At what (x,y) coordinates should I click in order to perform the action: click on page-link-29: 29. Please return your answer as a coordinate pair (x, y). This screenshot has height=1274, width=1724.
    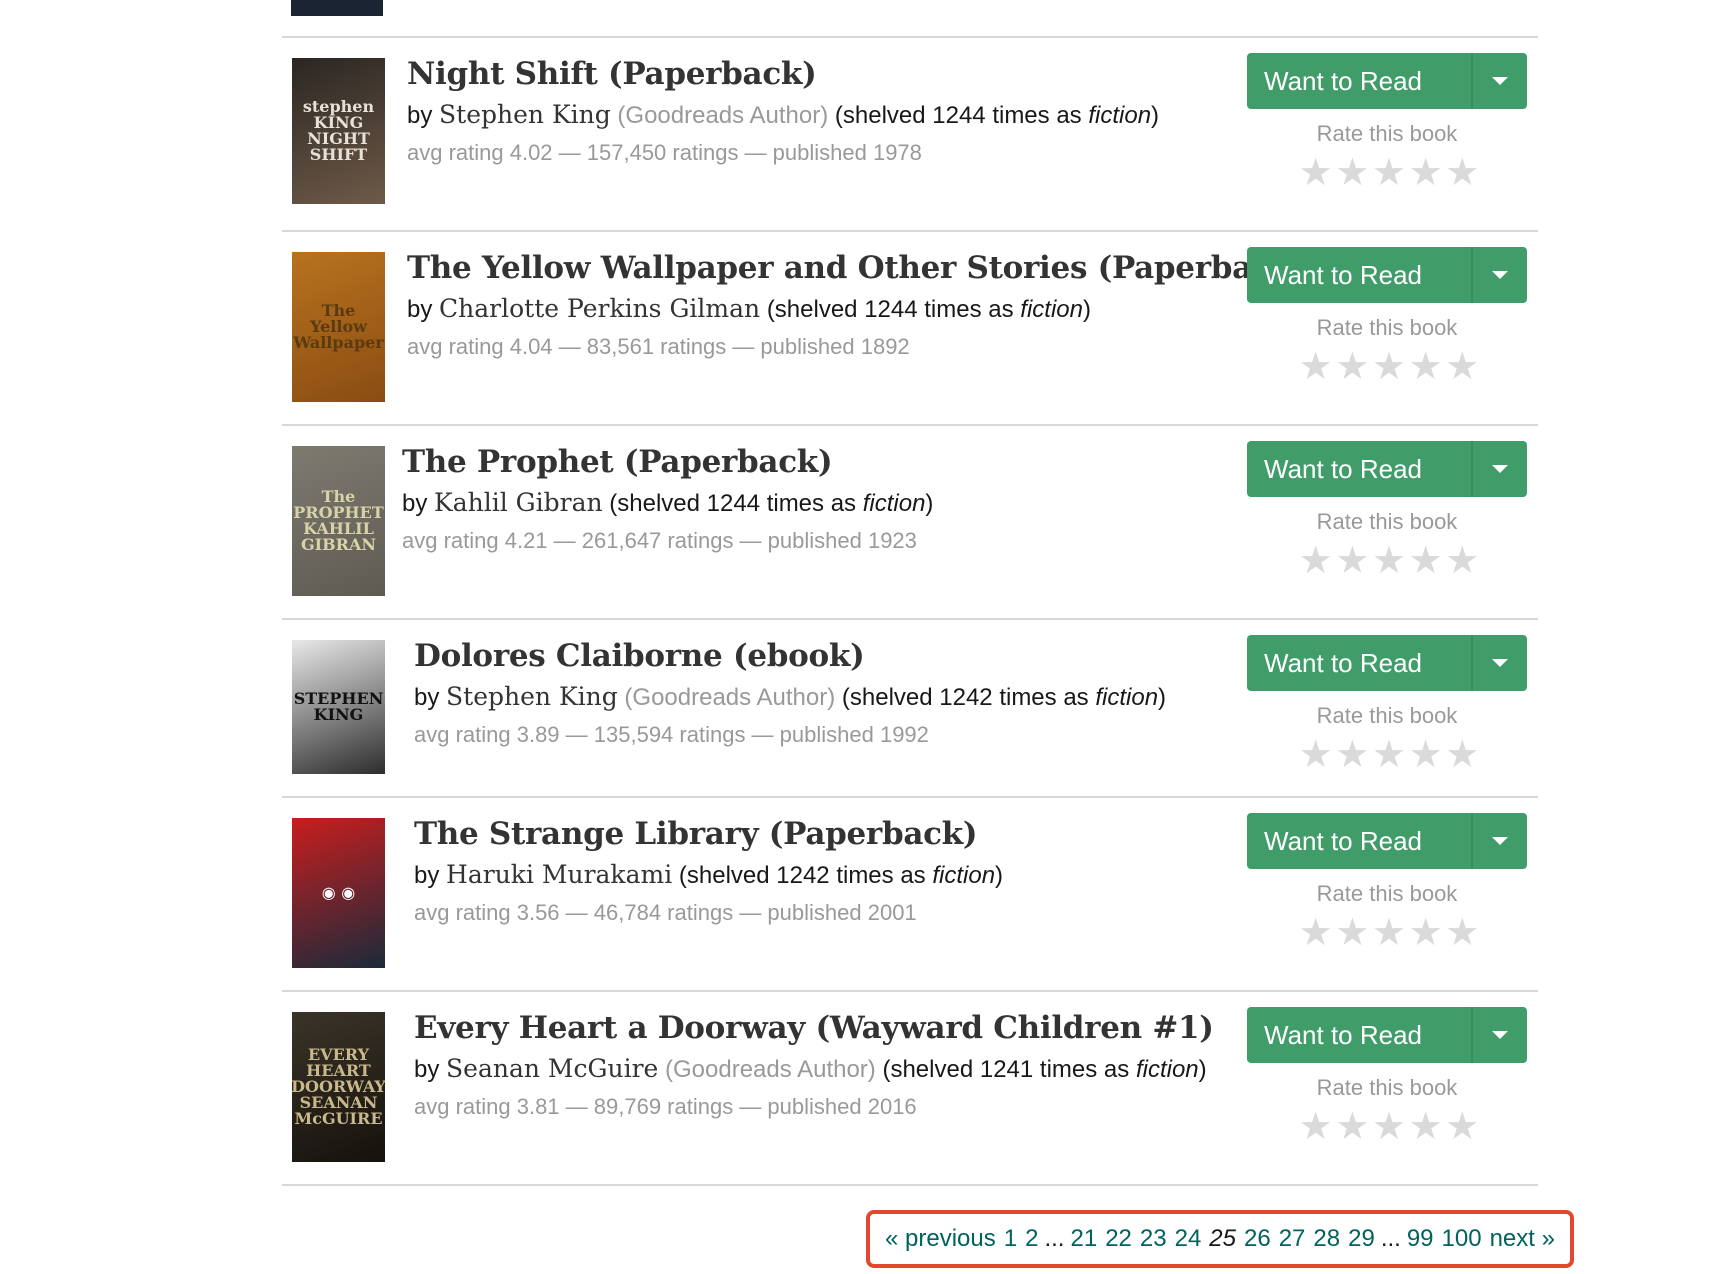
    Looking at the image, I should click on (1361, 1239).